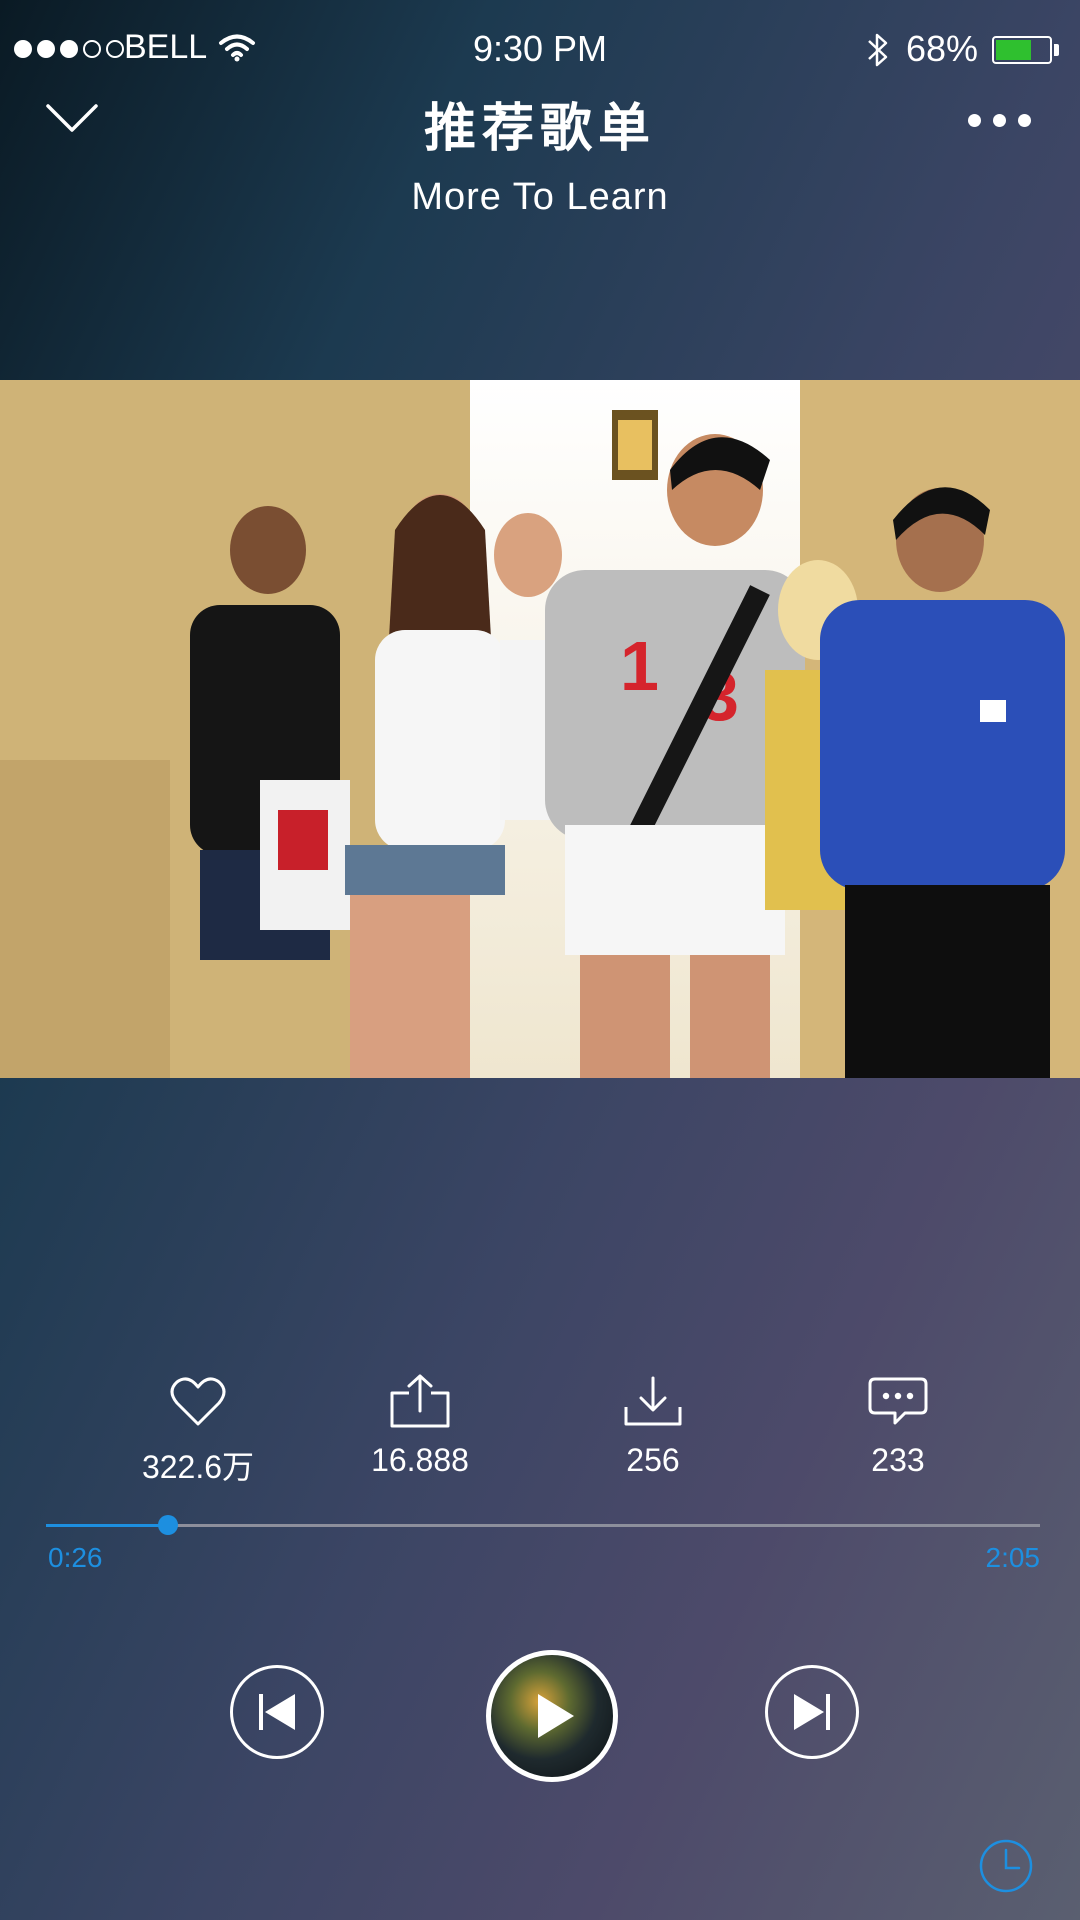 This screenshot has height=1920, width=1080. I want to click on more-dots-icon, so click(974, 120).